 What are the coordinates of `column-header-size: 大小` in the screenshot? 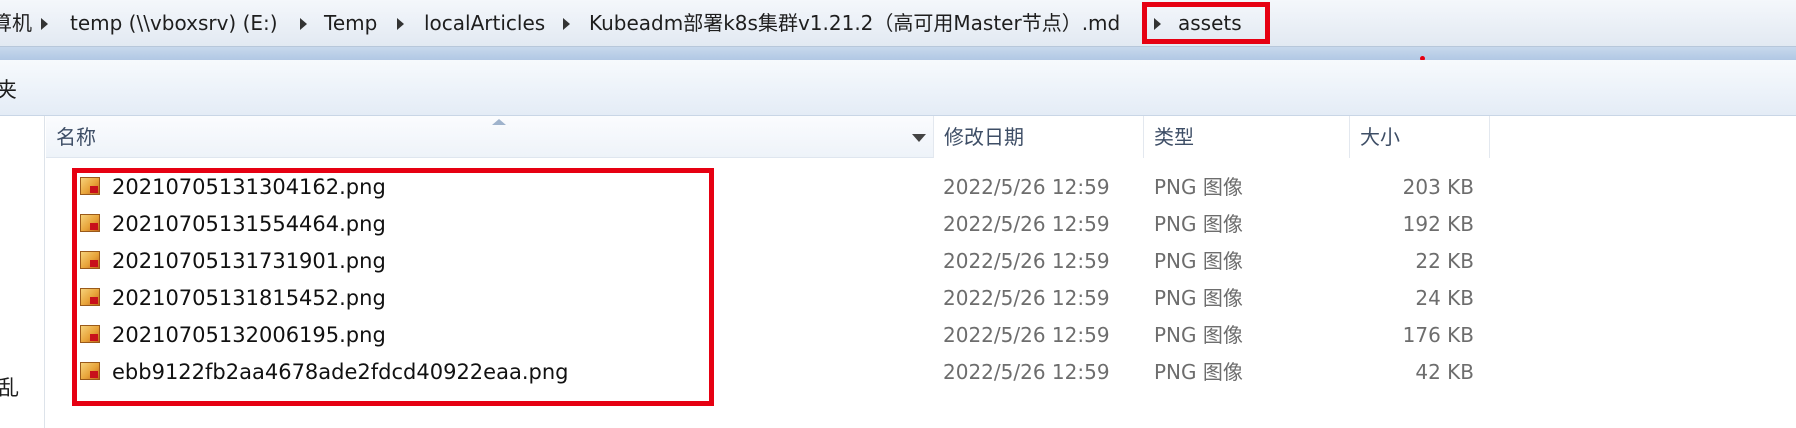 It's located at (1420, 137).